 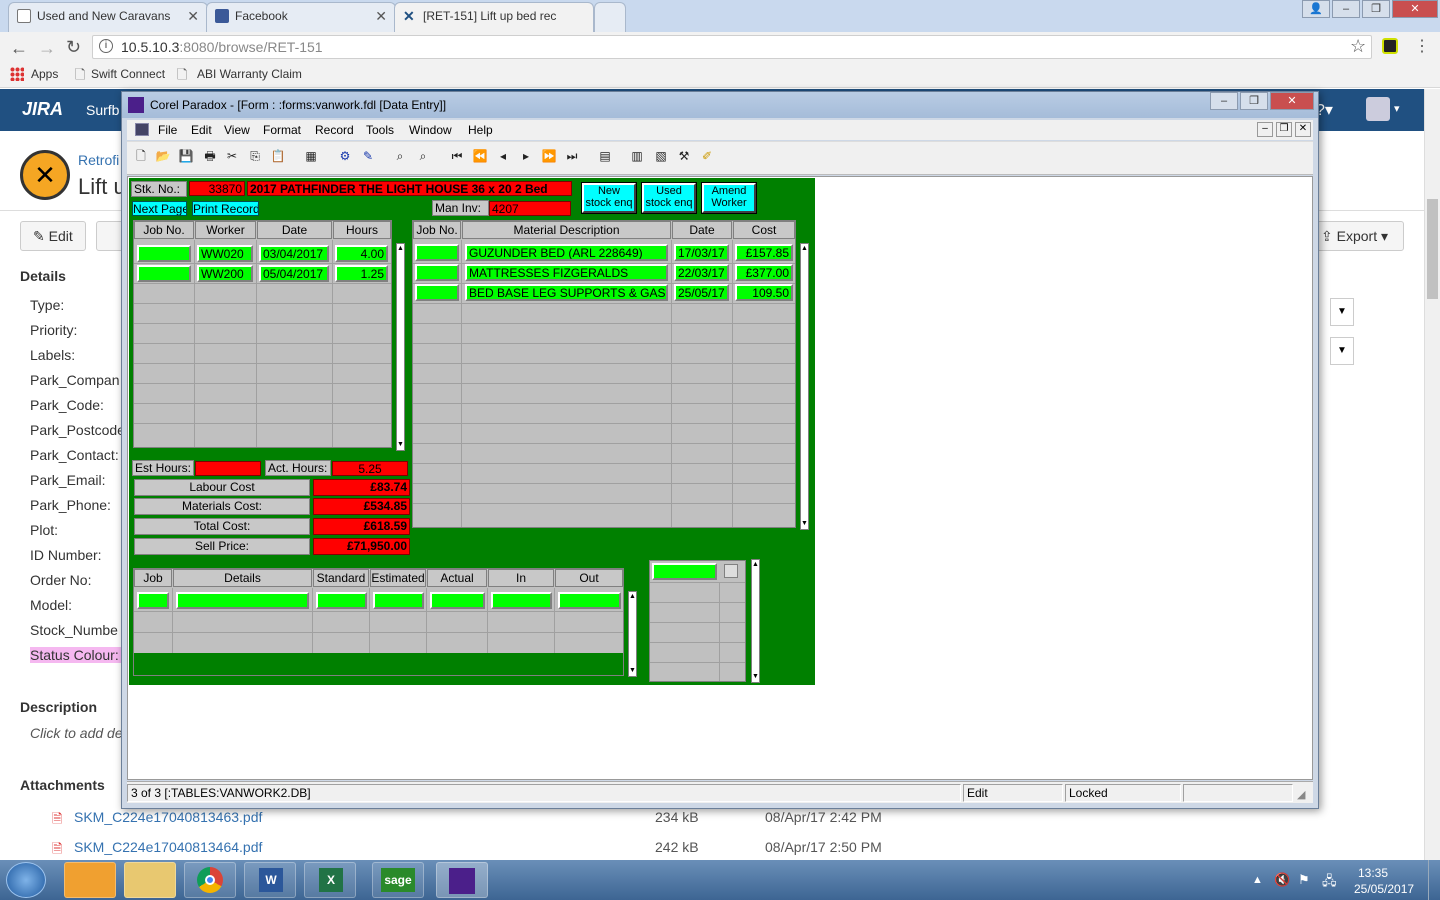 What do you see at coordinates (661, 156) in the screenshot?
I see `form-view-icon: ▧` at bounding box center [661, 156].